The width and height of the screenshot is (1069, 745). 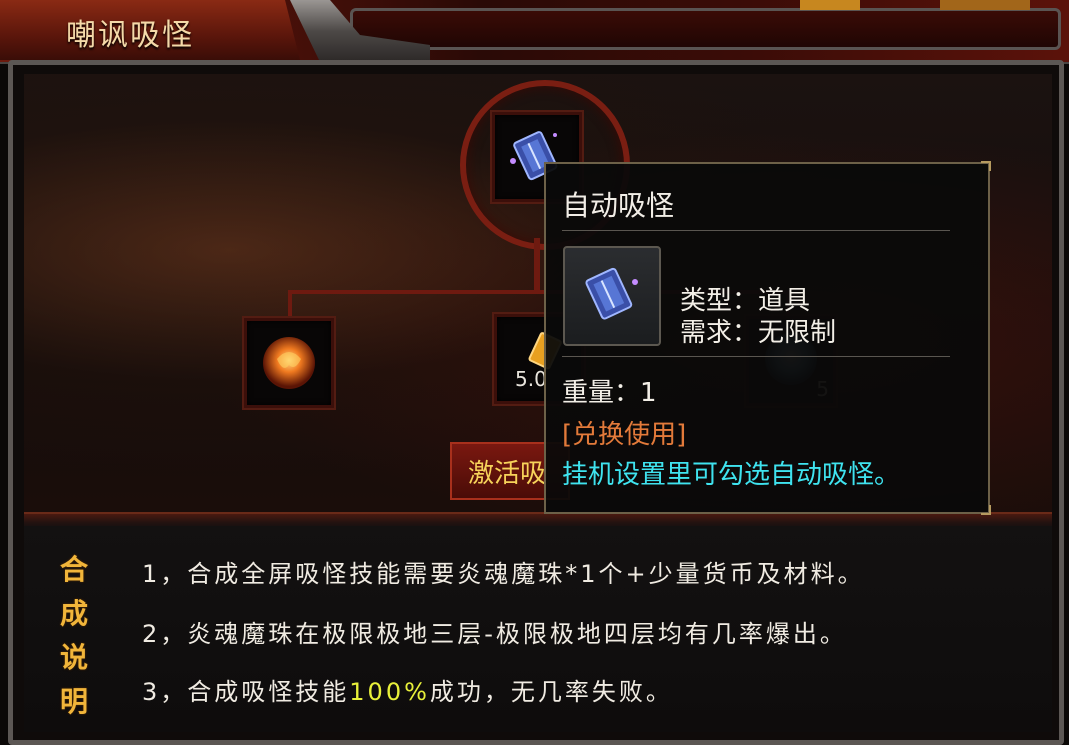 What do you see at coordinates (758, 333) in the screenshot?
I see `item-requirement: 需求：无限制` at bounding box center [758, 333].